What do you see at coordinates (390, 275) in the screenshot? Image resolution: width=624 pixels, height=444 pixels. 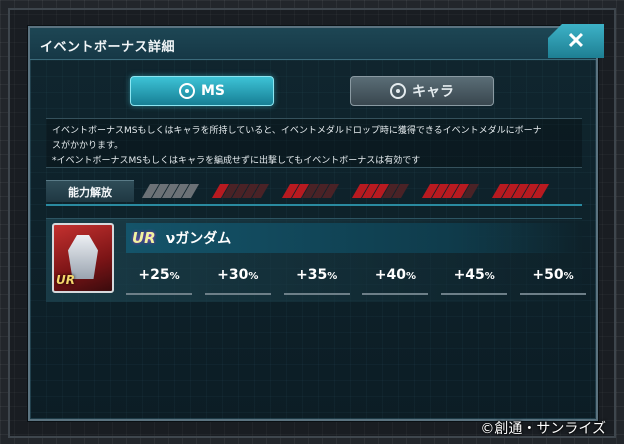 I see `bonus-number: +40` at bounding box center [390, 275].